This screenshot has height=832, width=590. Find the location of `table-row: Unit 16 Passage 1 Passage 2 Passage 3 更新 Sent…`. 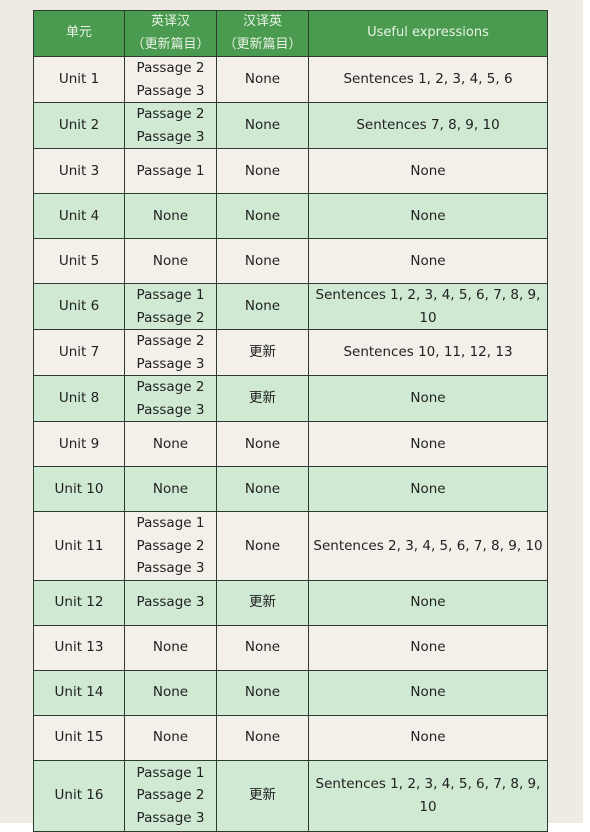

table-row: Unit 16 Passage 1 Passage 2 Passage 3 更新 Sent… is located at coordinates (290, 795).